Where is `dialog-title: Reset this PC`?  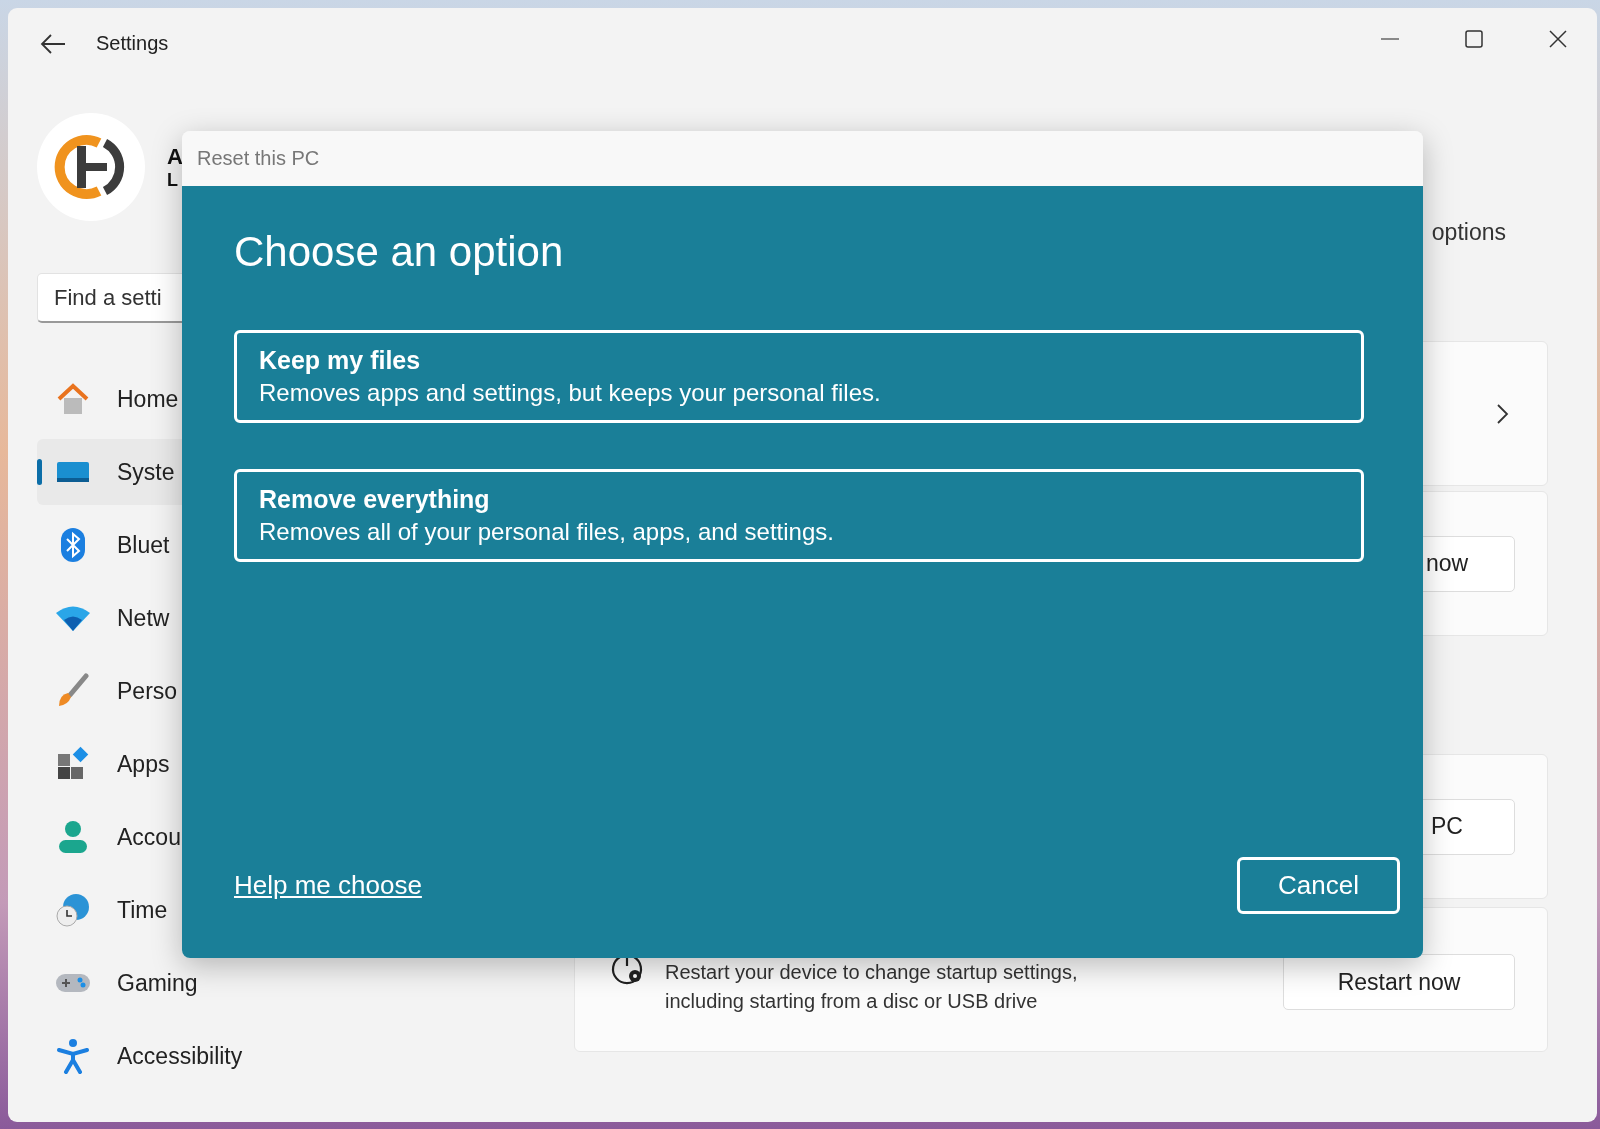 dialog-title: Reset this PC is located at coordinates (258, 158).